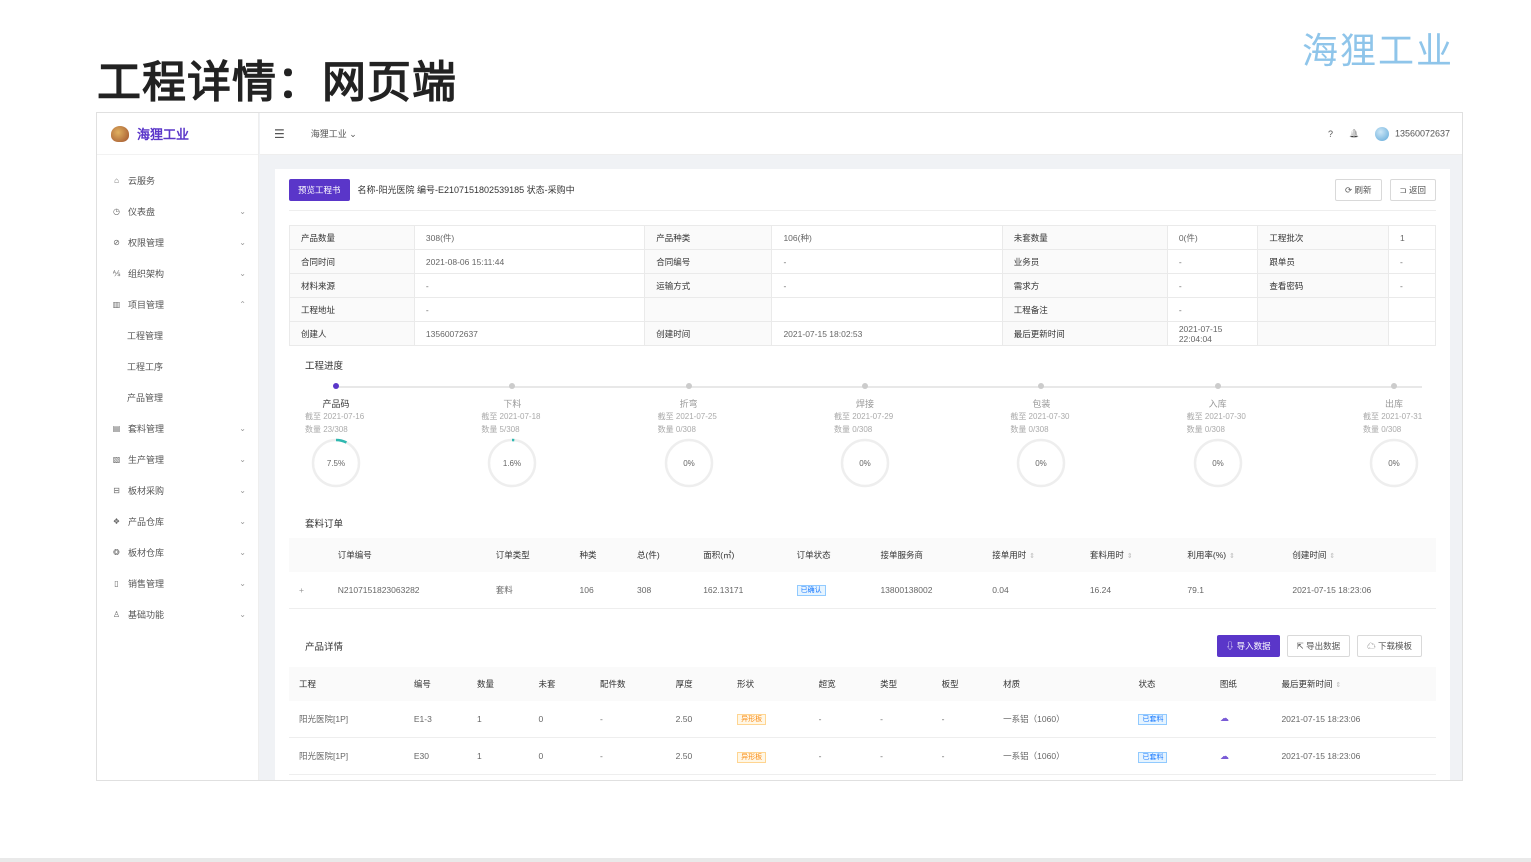  Describe the element at coordinates (559, 756) in the screenshot. I see `product-cell: 0` at that location.